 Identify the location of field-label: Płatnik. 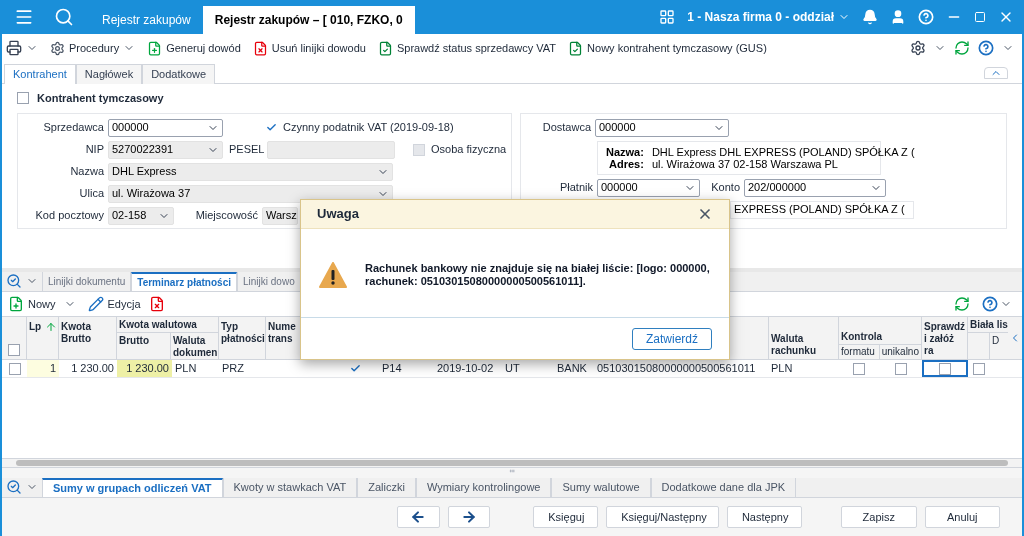
(575, 188).